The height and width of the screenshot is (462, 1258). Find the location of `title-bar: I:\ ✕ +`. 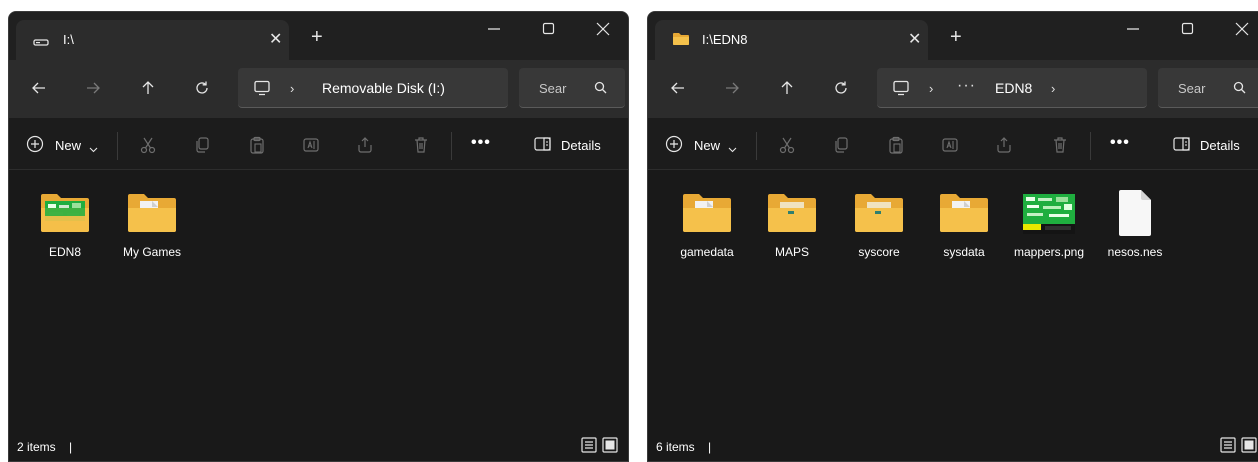

title-bar: I:\ ✕ + is located at coordinates (318, 36).